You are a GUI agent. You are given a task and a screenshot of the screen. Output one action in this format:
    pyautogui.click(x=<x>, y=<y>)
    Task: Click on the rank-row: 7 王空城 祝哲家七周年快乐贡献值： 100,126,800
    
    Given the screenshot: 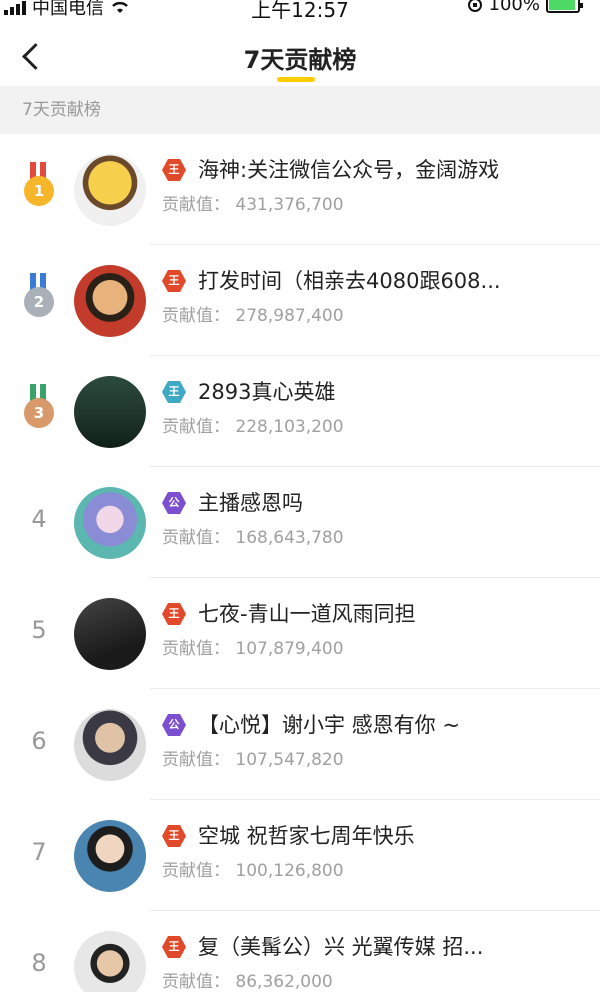 What is the action you would take?
    pyautogui.click(x=300, y=855)
    